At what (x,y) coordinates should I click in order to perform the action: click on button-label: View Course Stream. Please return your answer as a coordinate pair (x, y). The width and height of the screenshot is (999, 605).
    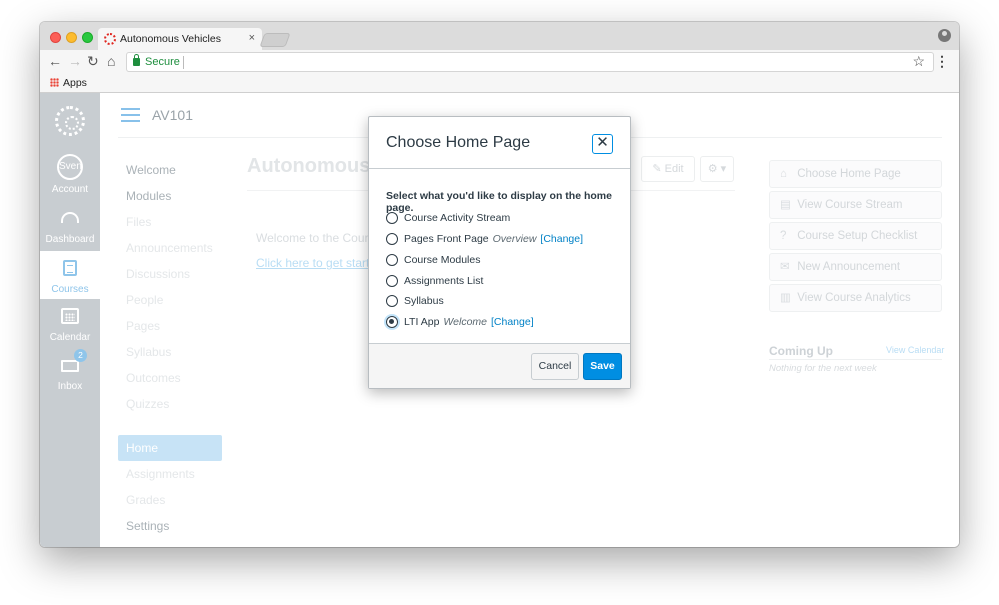
    Looking at the image, I should click on (850, 205).